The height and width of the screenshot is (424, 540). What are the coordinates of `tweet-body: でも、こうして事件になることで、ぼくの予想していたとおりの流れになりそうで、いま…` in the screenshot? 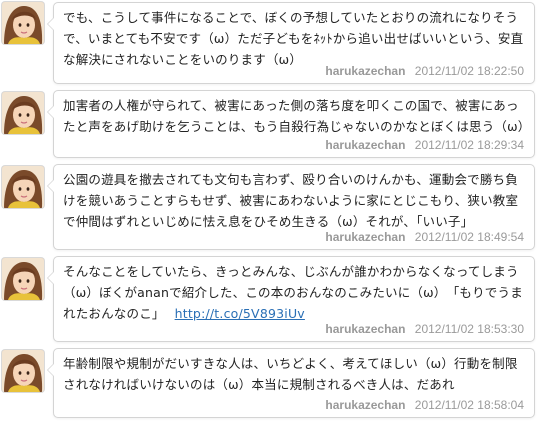 It's located at (293, 38).